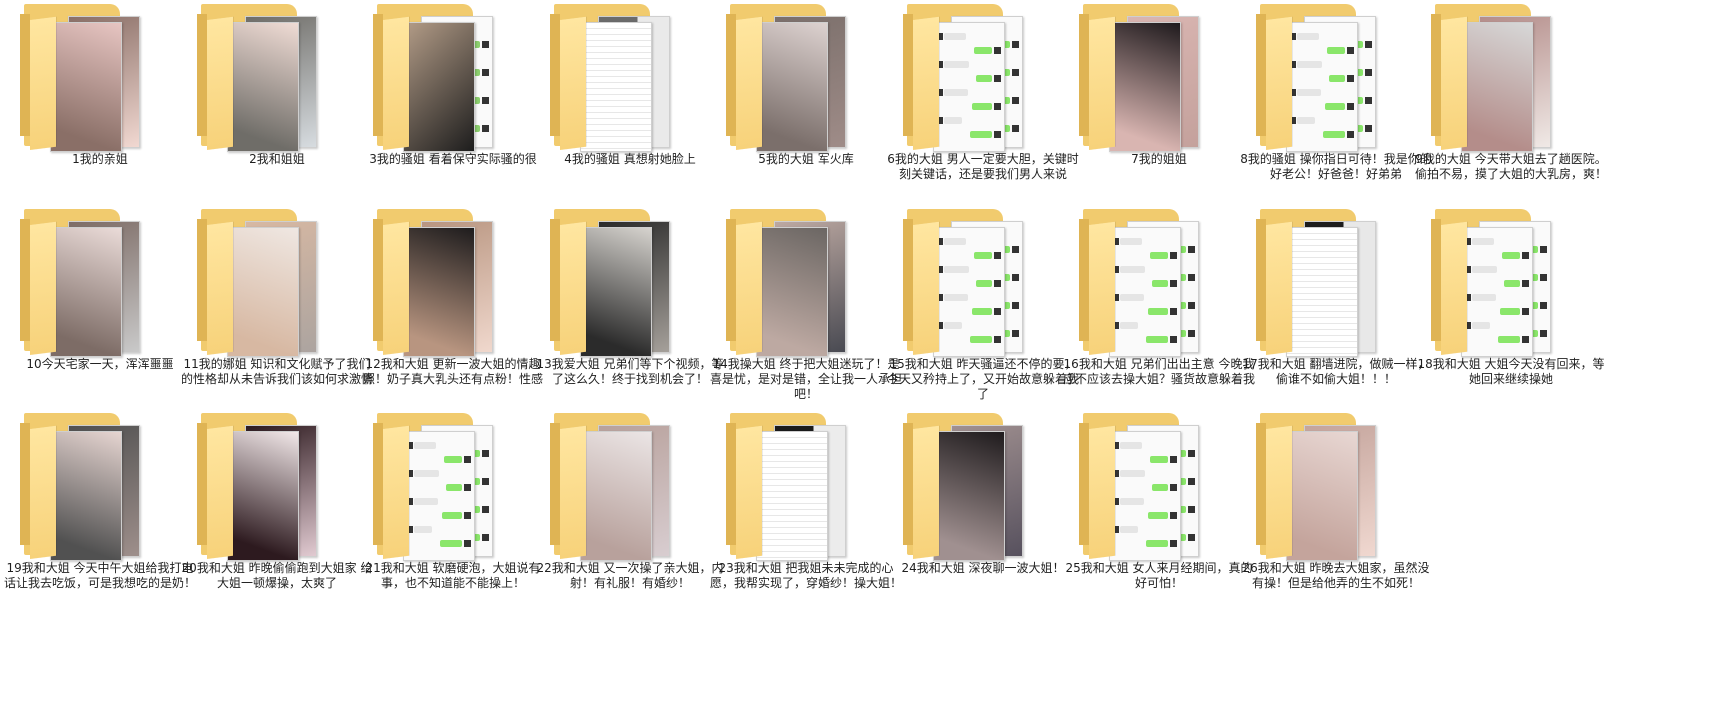  Describe the element at coordinates (1159, 159) in the screenshot. I see `folder-label: 7我的姐姐` at that location.